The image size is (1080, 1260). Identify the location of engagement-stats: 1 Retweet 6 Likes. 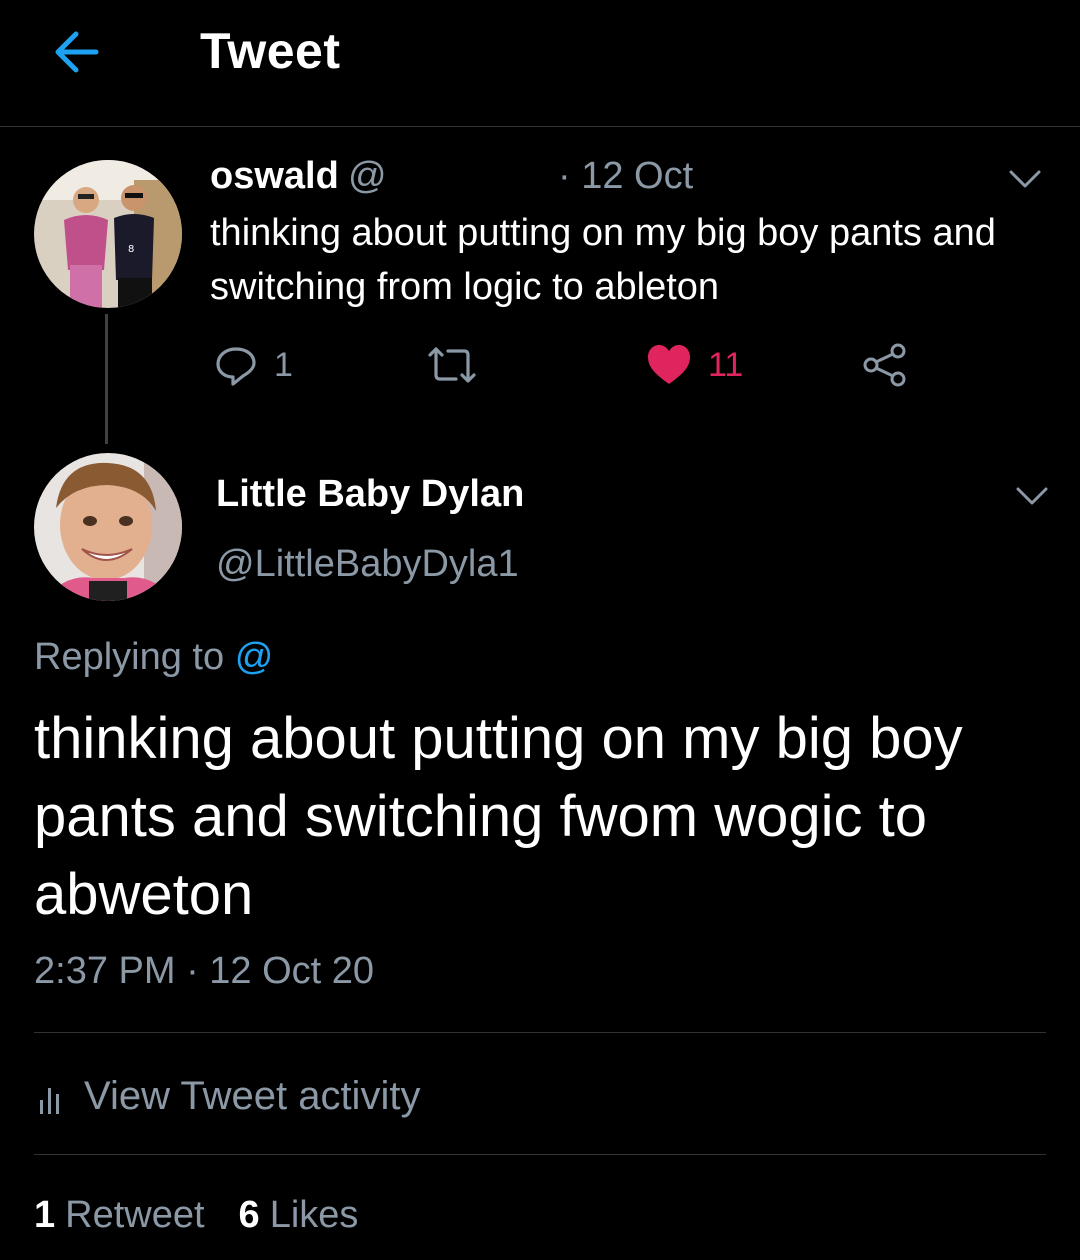
(196, 1215).